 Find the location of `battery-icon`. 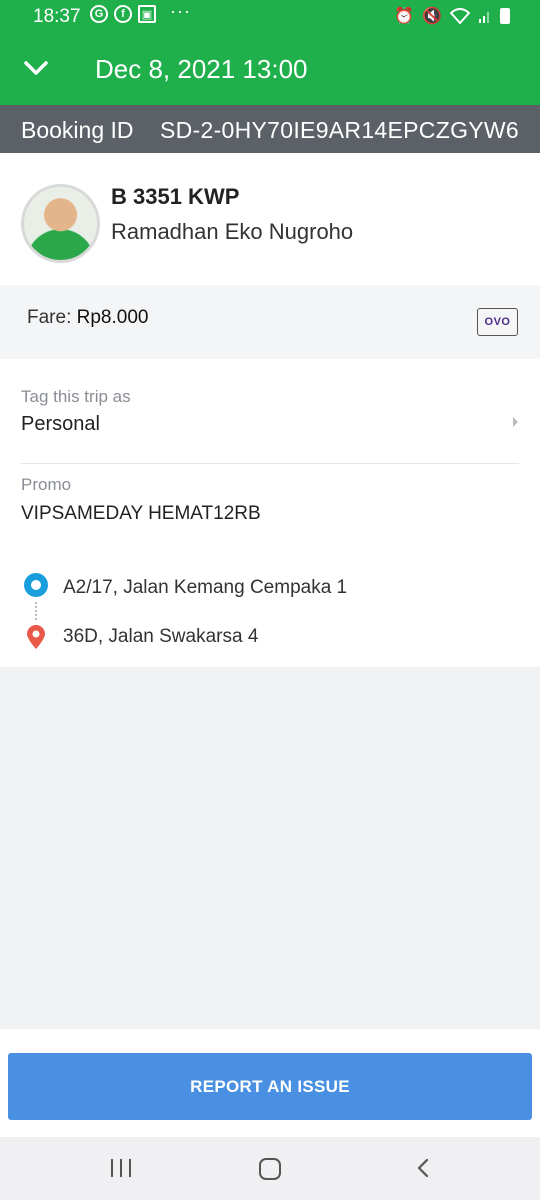

battery-icon is located at coordinates (505, 16).